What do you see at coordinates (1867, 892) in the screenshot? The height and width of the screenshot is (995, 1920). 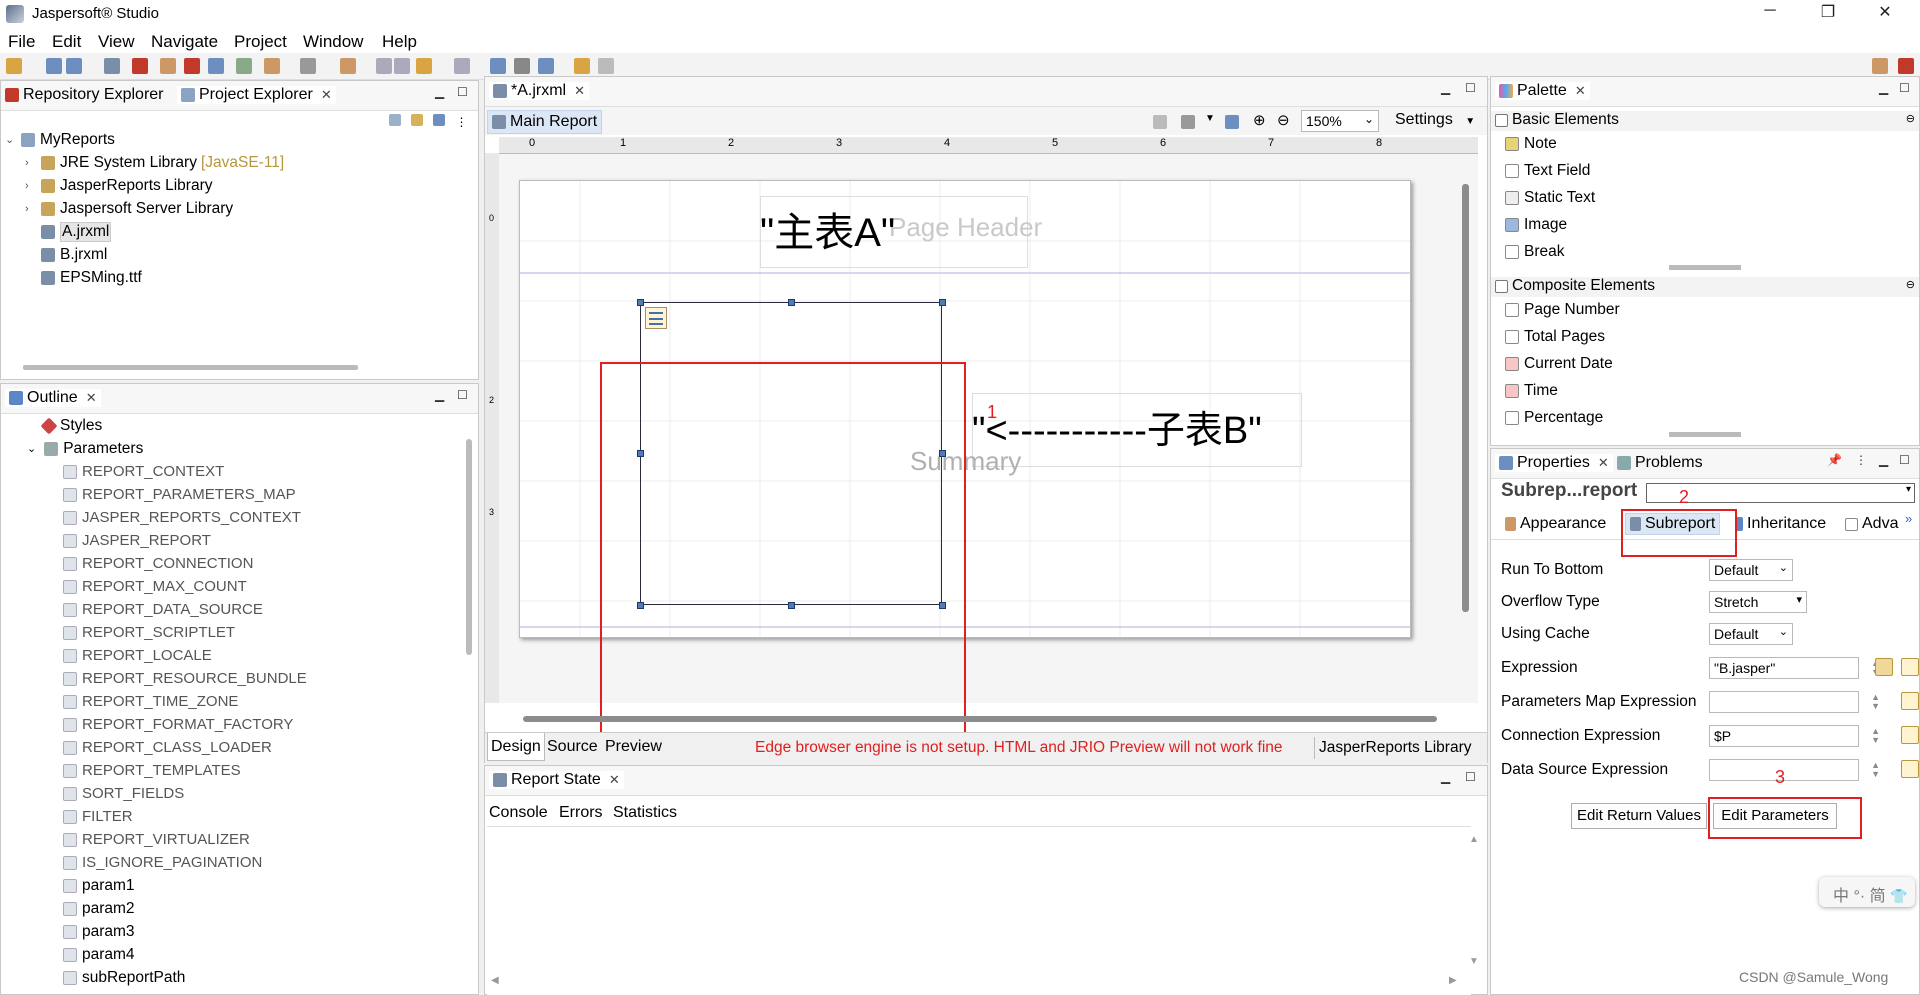 I see `ime-indicator: 中 °· 简 👕` at bounding box center [1867, 892].